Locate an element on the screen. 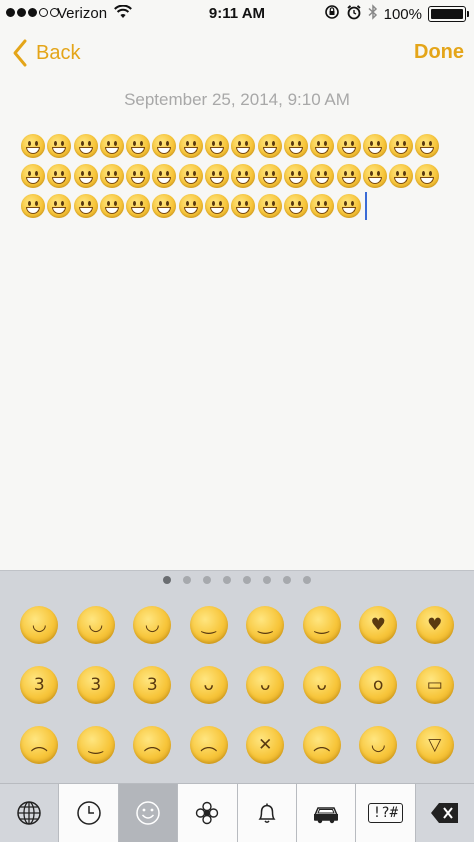 This screenshot has width=474, height=842. kissing-face-icon: 3 is located at coordinates (95, 685).